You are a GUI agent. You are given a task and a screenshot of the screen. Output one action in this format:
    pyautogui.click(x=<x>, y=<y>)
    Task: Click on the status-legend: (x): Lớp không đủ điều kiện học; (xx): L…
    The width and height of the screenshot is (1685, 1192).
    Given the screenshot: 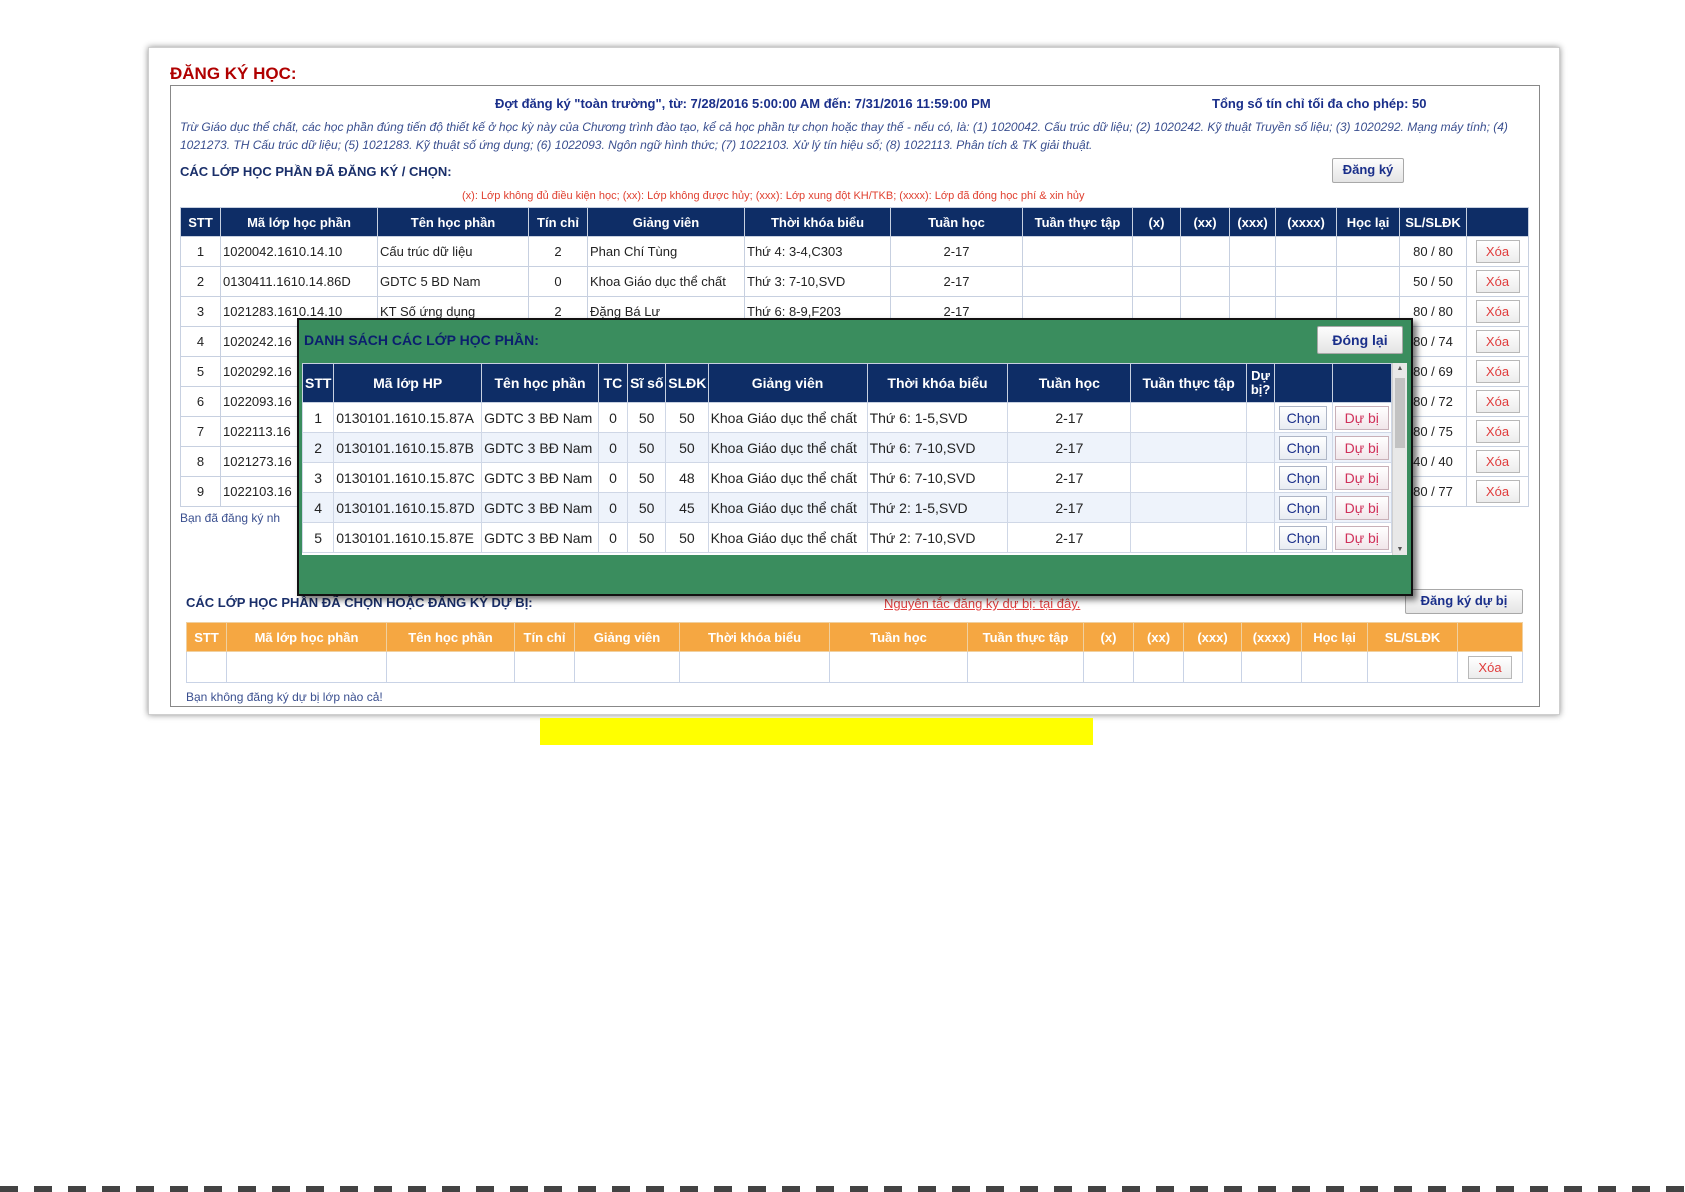 What is the action you would take?
    pyautogui.click(x=773, y=196)
    